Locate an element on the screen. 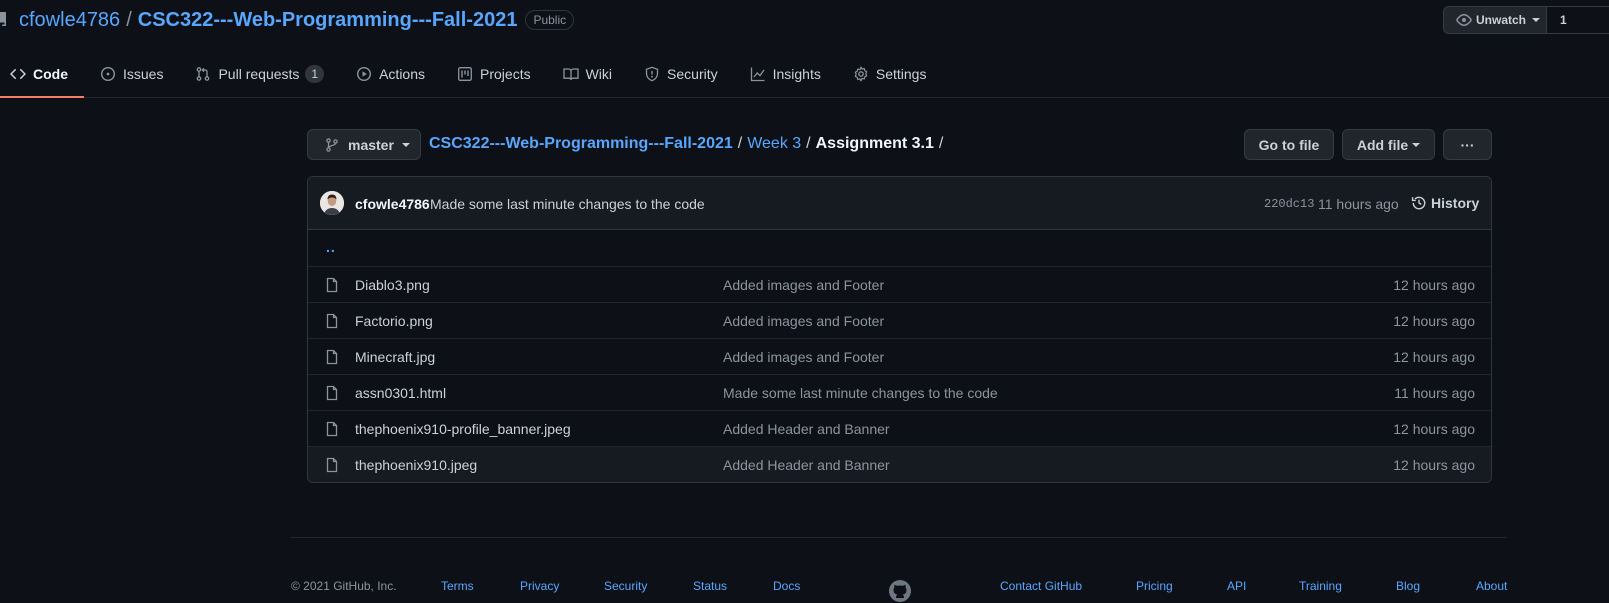 Image resolution: width=1609 pixels, height=603 pixels. history-button: History is located at coordinates (1445, 203).